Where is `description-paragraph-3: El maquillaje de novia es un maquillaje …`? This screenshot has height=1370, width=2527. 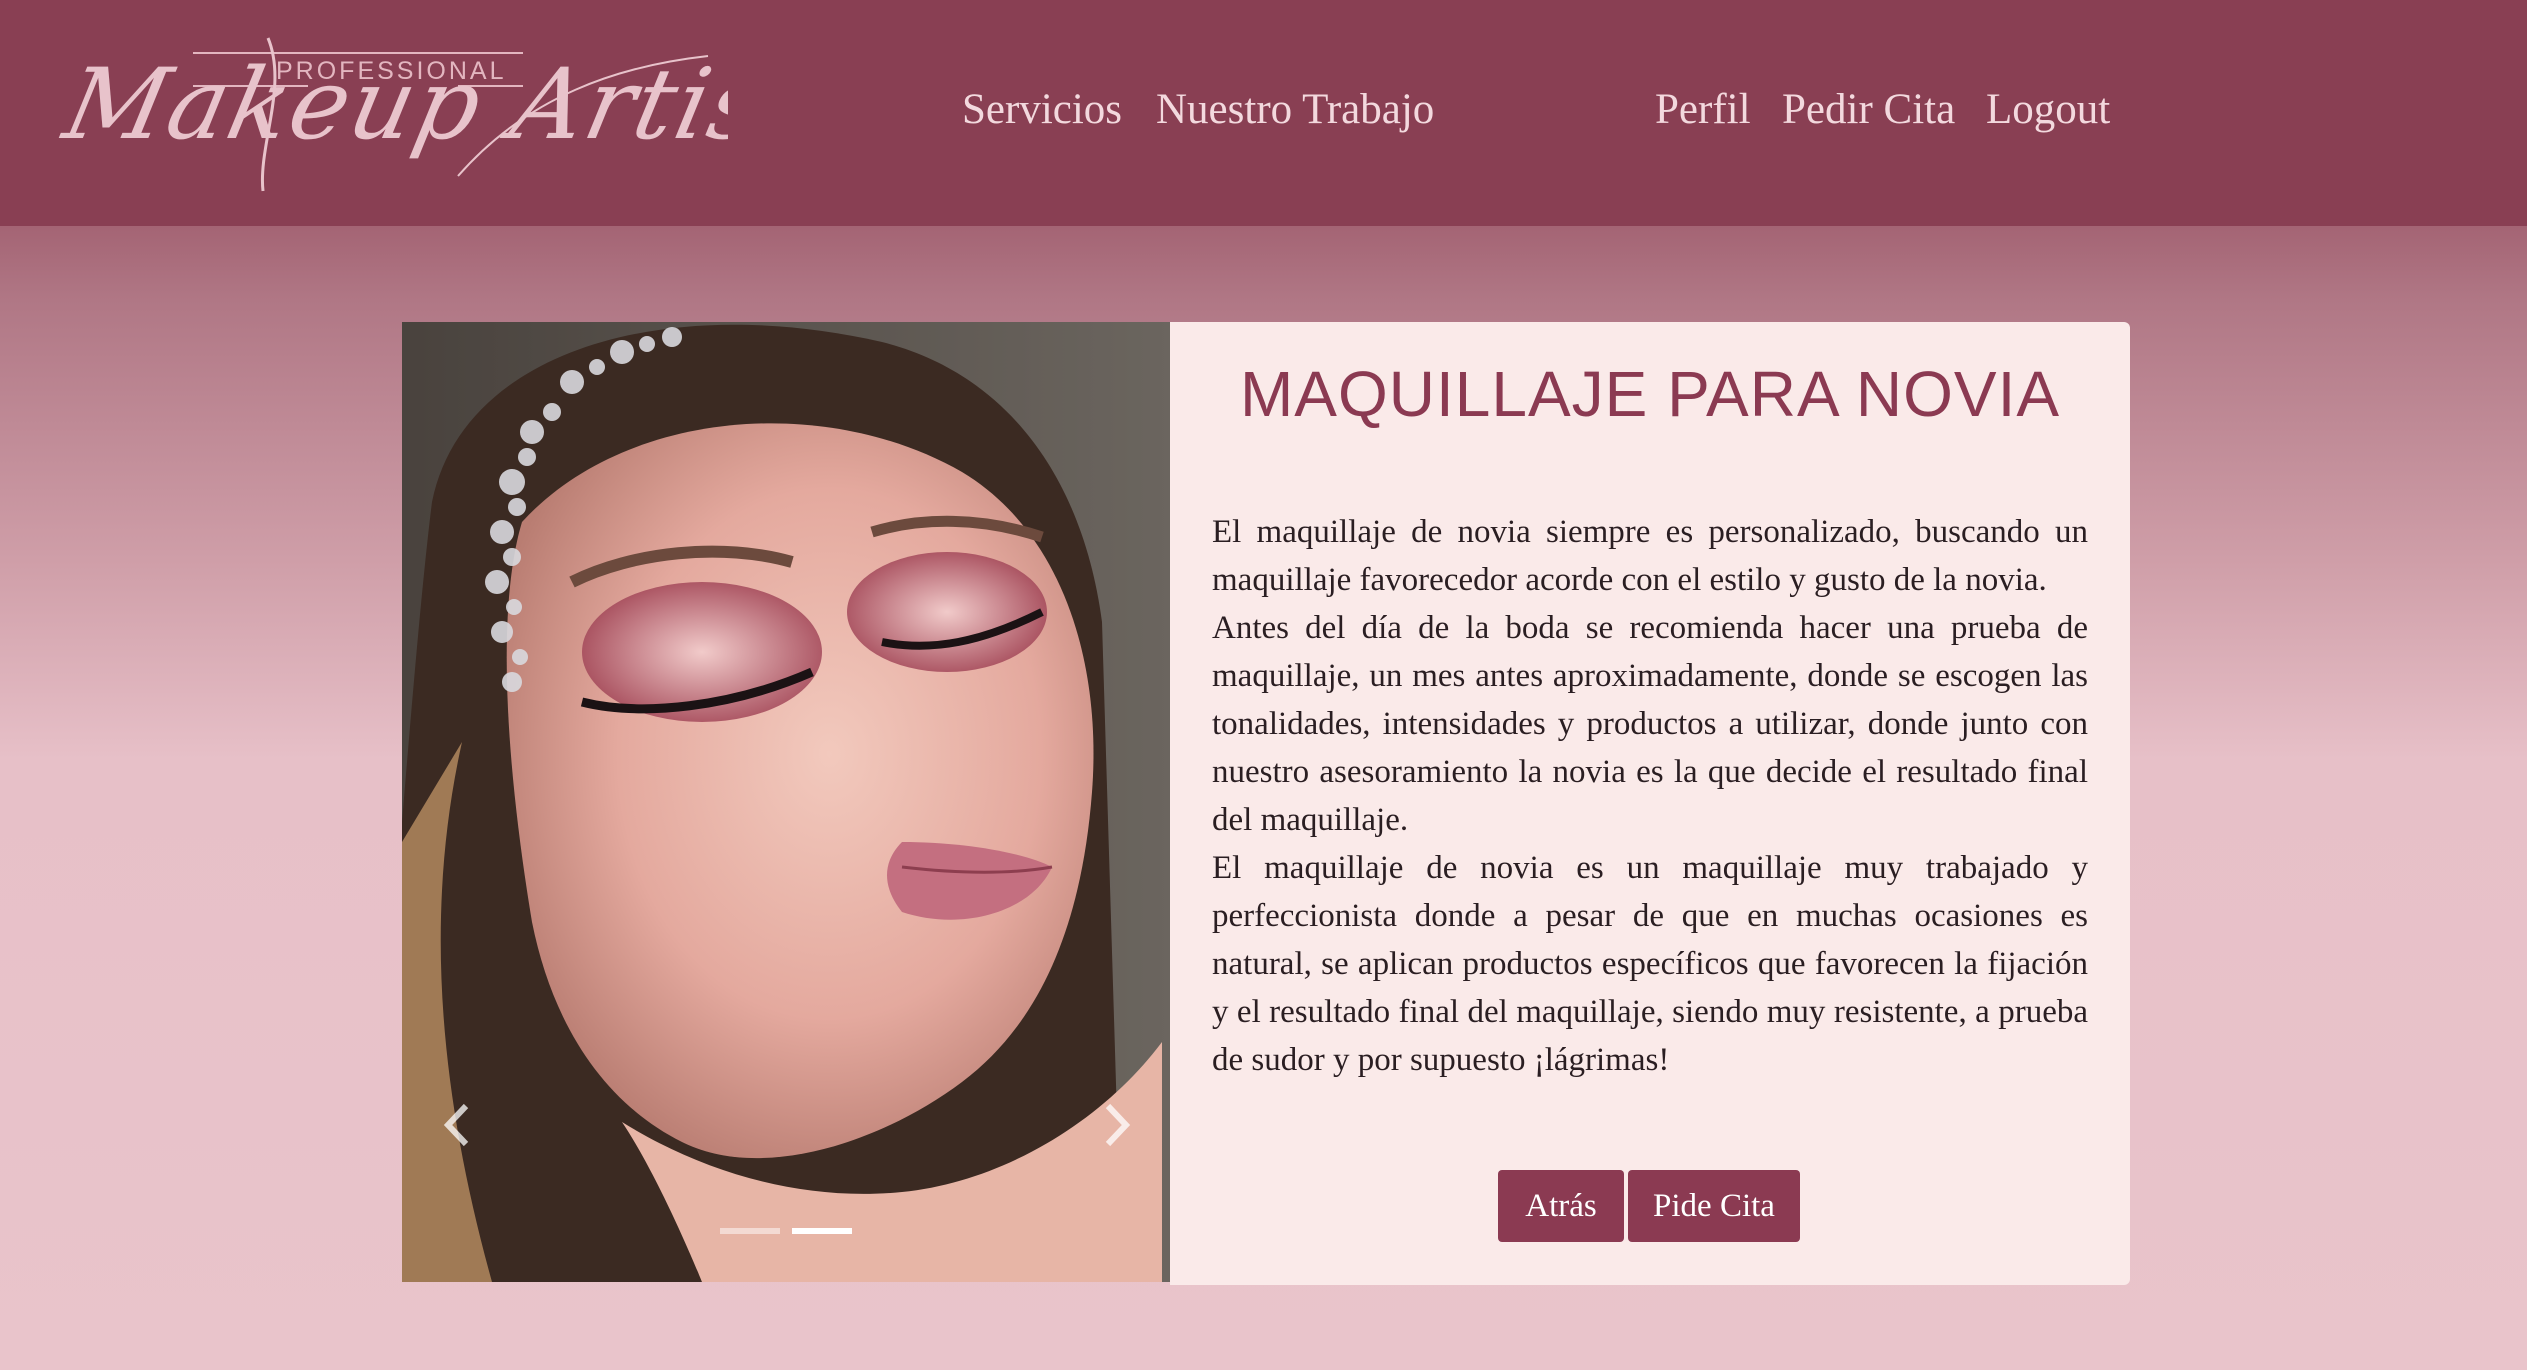
description-paragraph-3: El maquillaje de novia es un maquillaje … is located at coordinates (1650, 964).